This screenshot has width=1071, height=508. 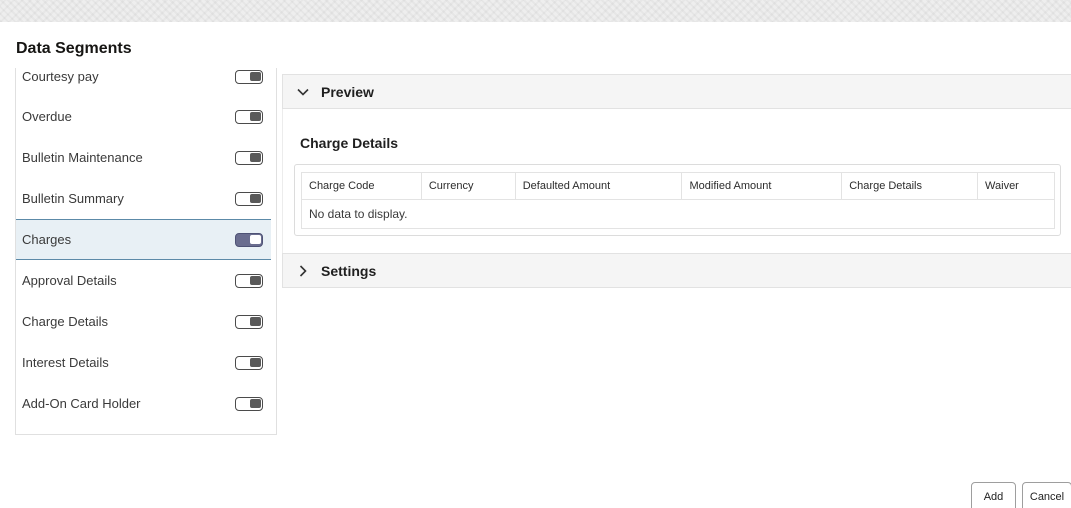 I want to click on segment-item-courtesy-pay: Courtesy pay, so click(x=143, y=82).